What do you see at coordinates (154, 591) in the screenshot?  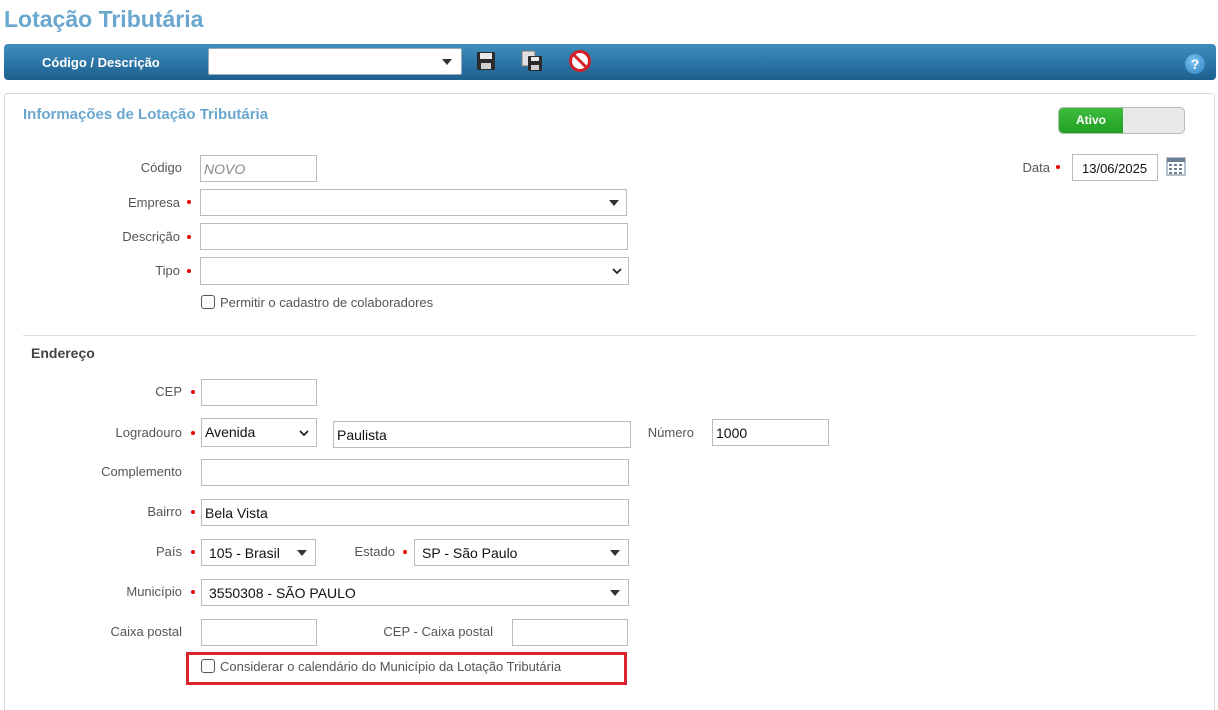 I see `municipio-label: Município` at bounding box center [154, 591].